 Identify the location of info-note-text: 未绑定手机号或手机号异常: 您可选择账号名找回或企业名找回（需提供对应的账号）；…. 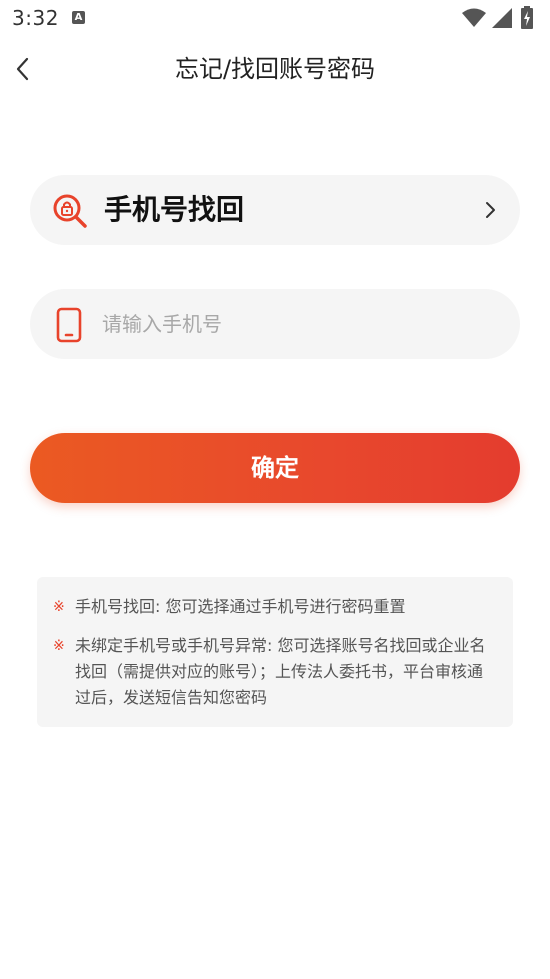
(280, 671).